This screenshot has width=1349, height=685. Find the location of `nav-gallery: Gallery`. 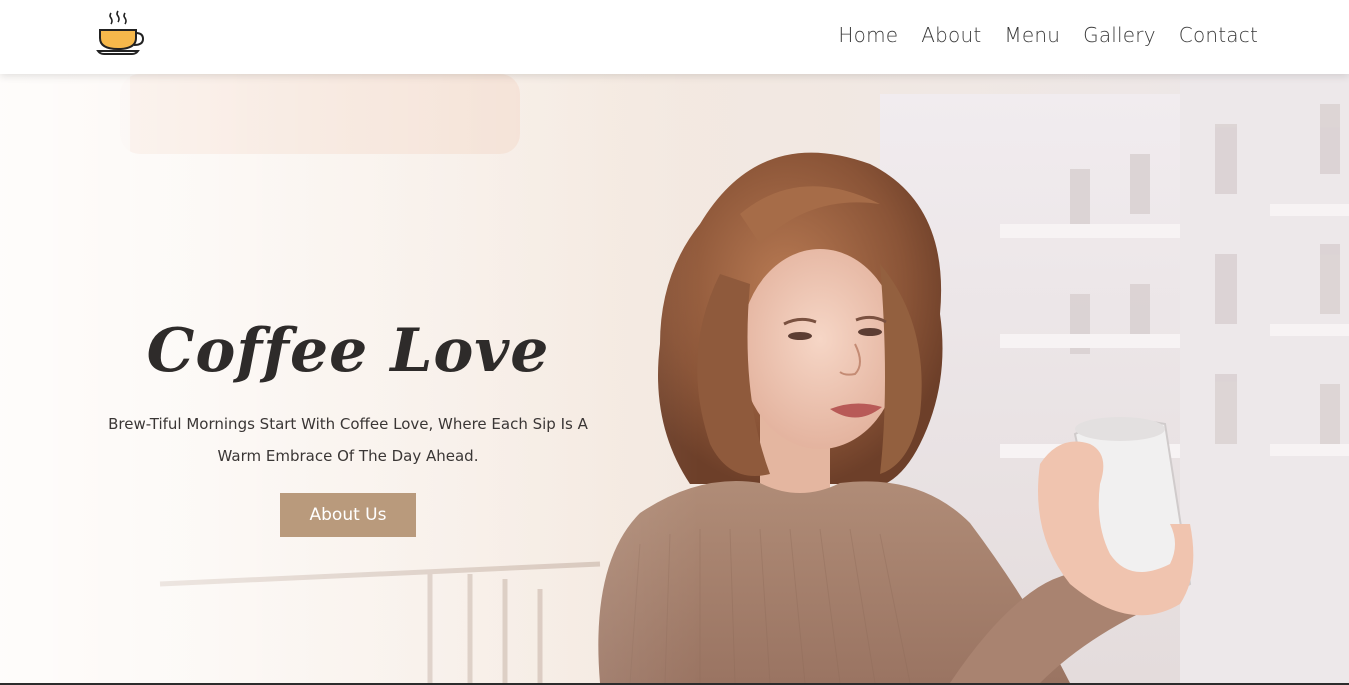

nav-gallery: Gallery is located at coordinates (1119, 35).